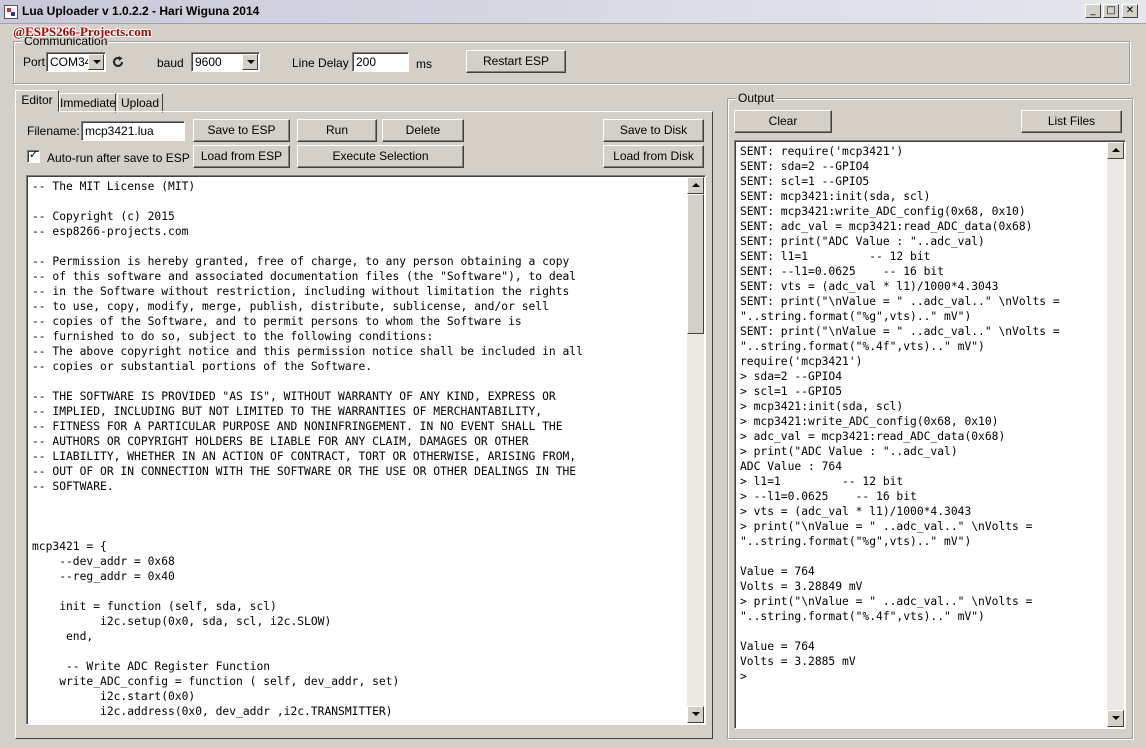 The image size is (1146, 748). What do you see at coordinates (118, 62) in the screenshot?
I see `refresh-icon` at bounding box center [118, 62].